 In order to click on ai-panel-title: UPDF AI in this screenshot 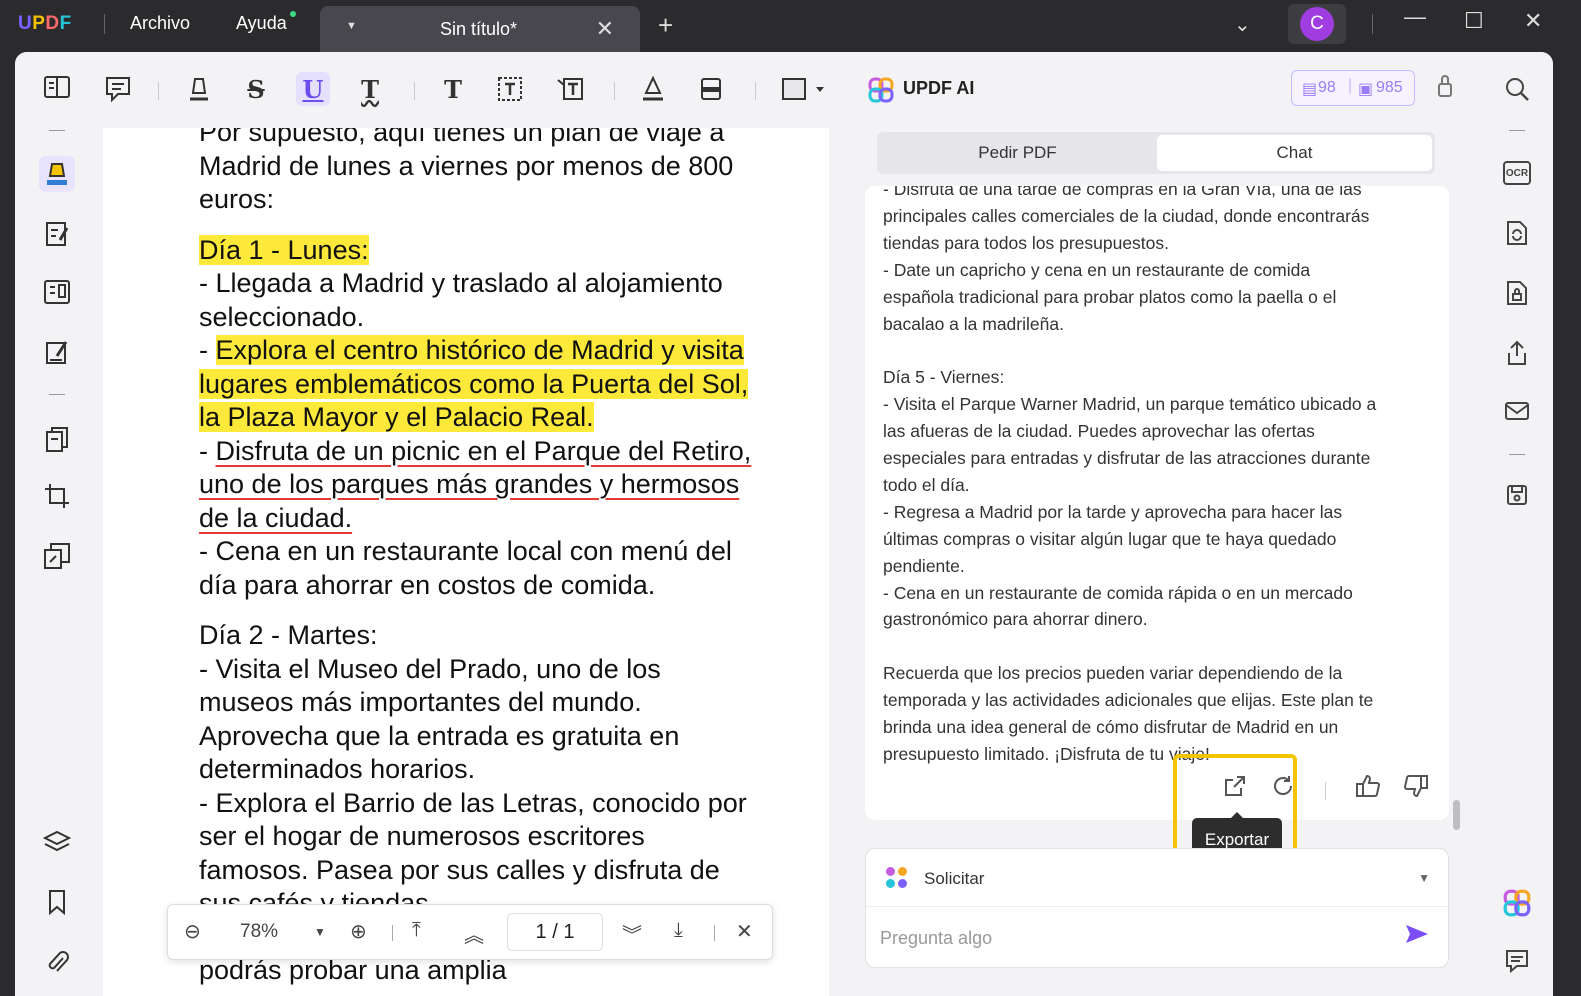, I will do `click(939, 88)`.